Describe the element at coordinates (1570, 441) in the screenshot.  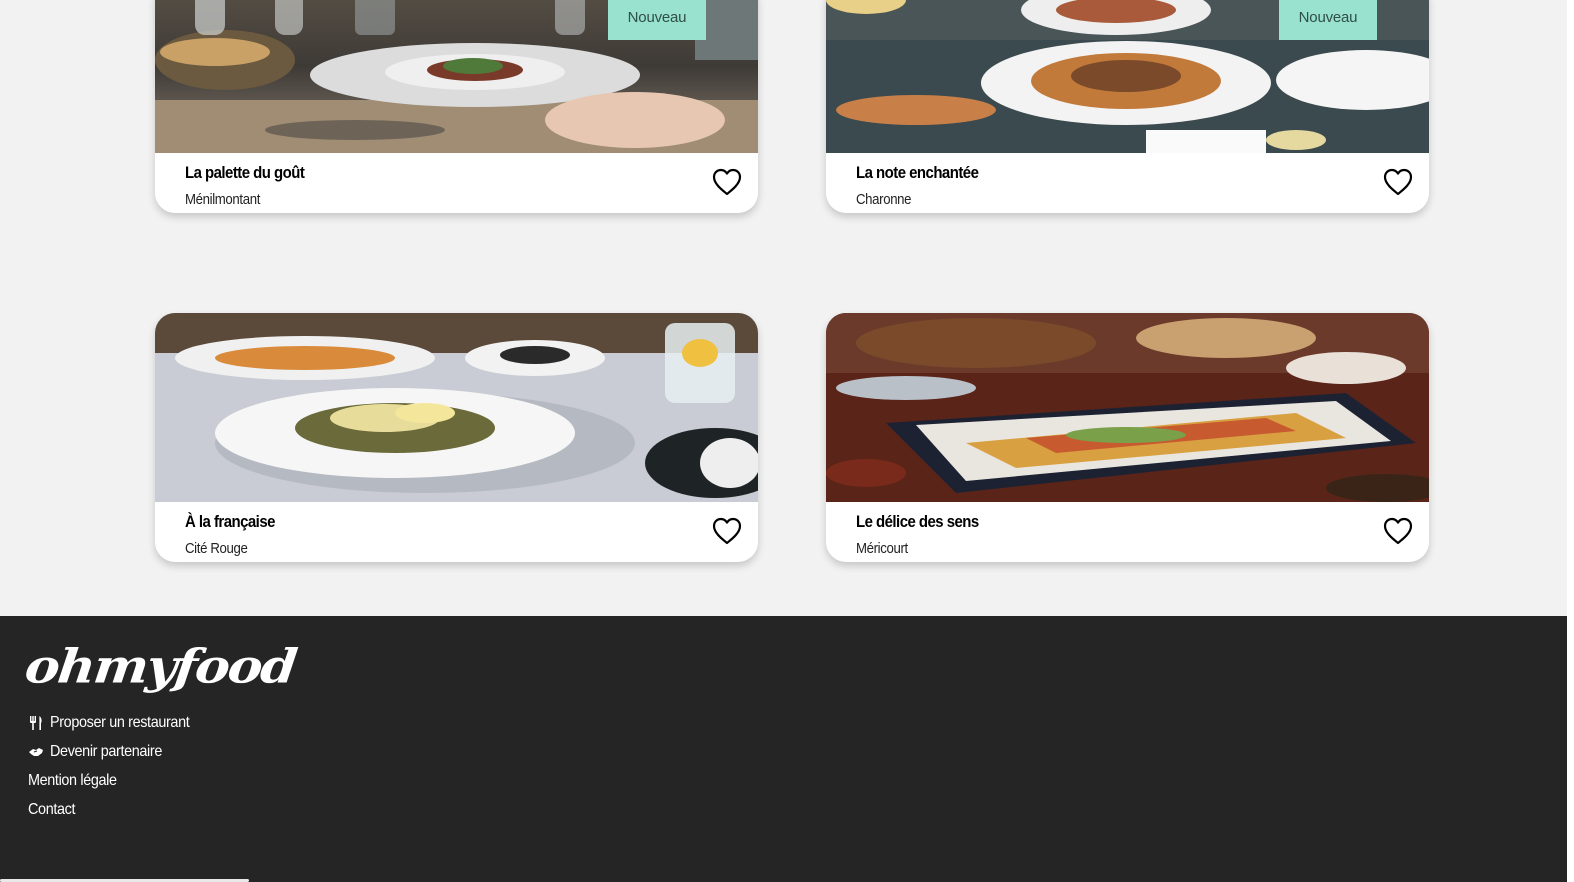
I see `vertical-scrollbar-track` at that location.